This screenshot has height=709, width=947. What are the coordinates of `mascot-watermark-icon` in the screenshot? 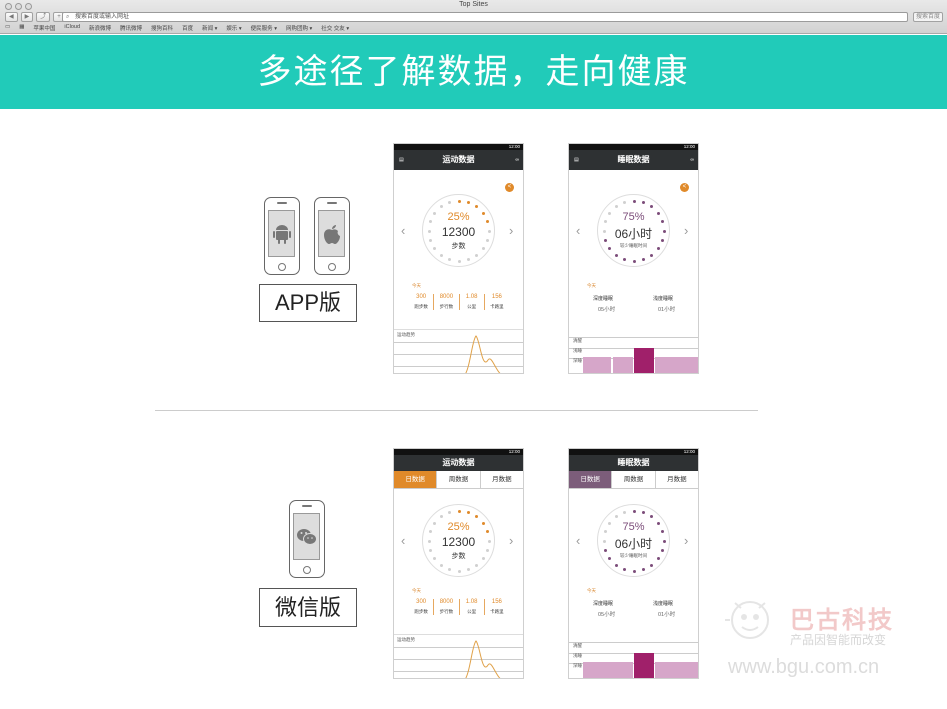 It's located at (759, 622).